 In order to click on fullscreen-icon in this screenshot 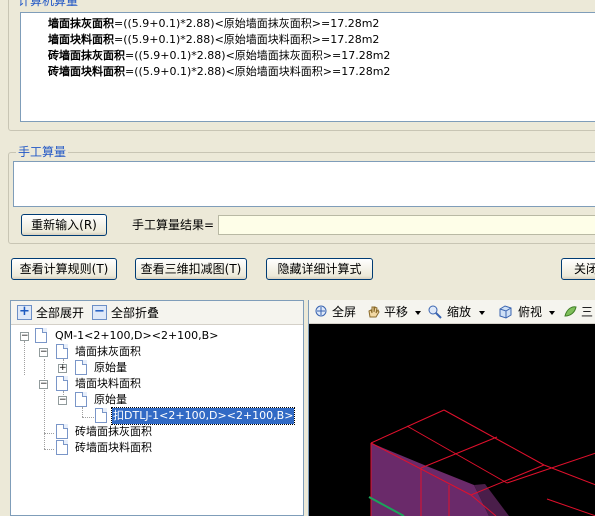, I will do `click(321, 311)`.